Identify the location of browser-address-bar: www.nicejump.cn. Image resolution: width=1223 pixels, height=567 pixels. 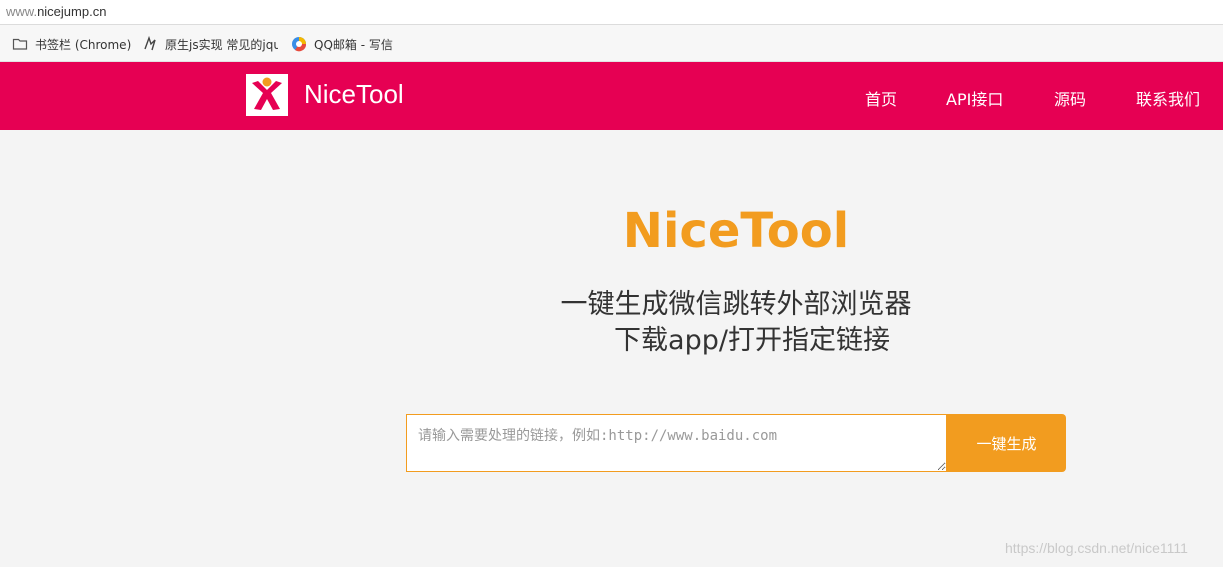
(611, 12).